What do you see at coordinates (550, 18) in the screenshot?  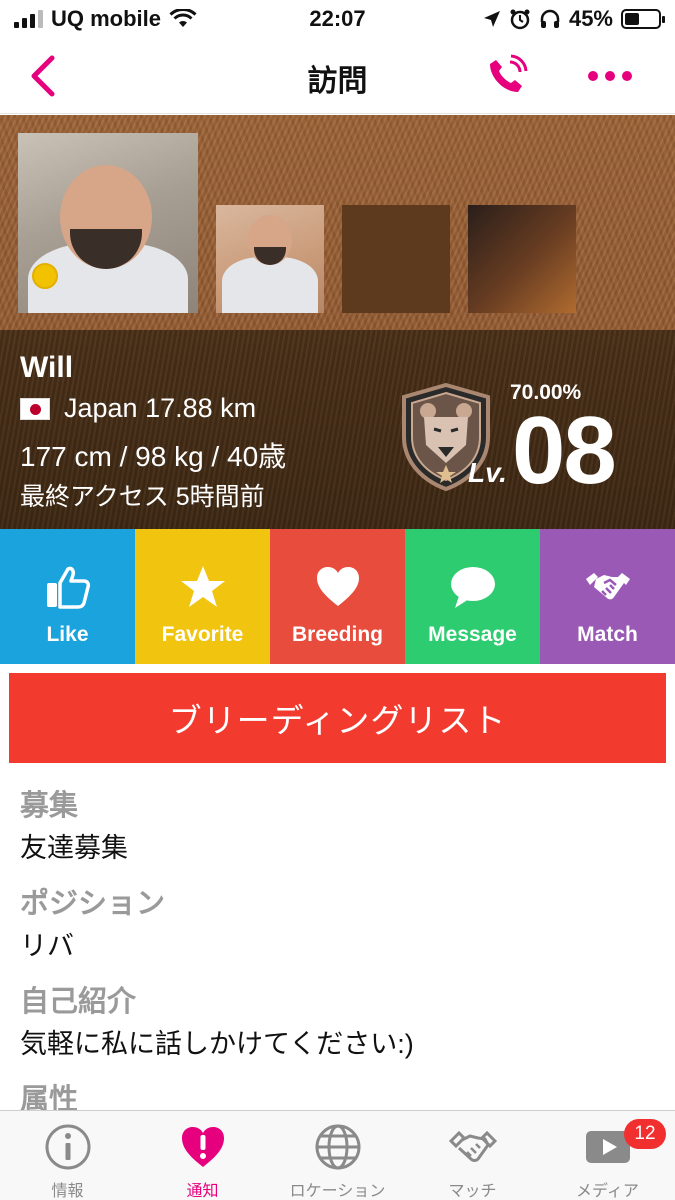 I see `headphones-icon` at bounding box center [550, 18].